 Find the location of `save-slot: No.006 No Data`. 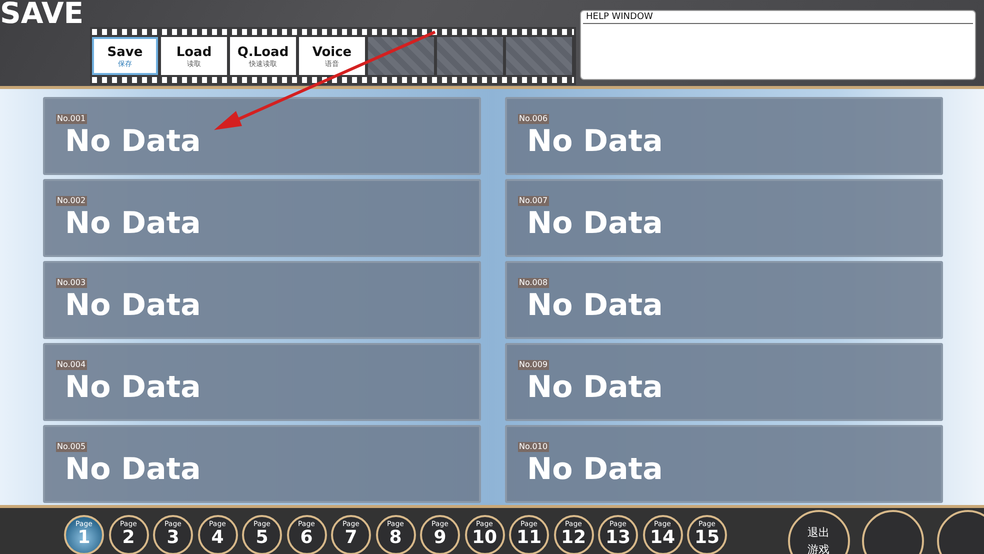

save-slot: No.006 No Data is located at coordinates (724, 136).